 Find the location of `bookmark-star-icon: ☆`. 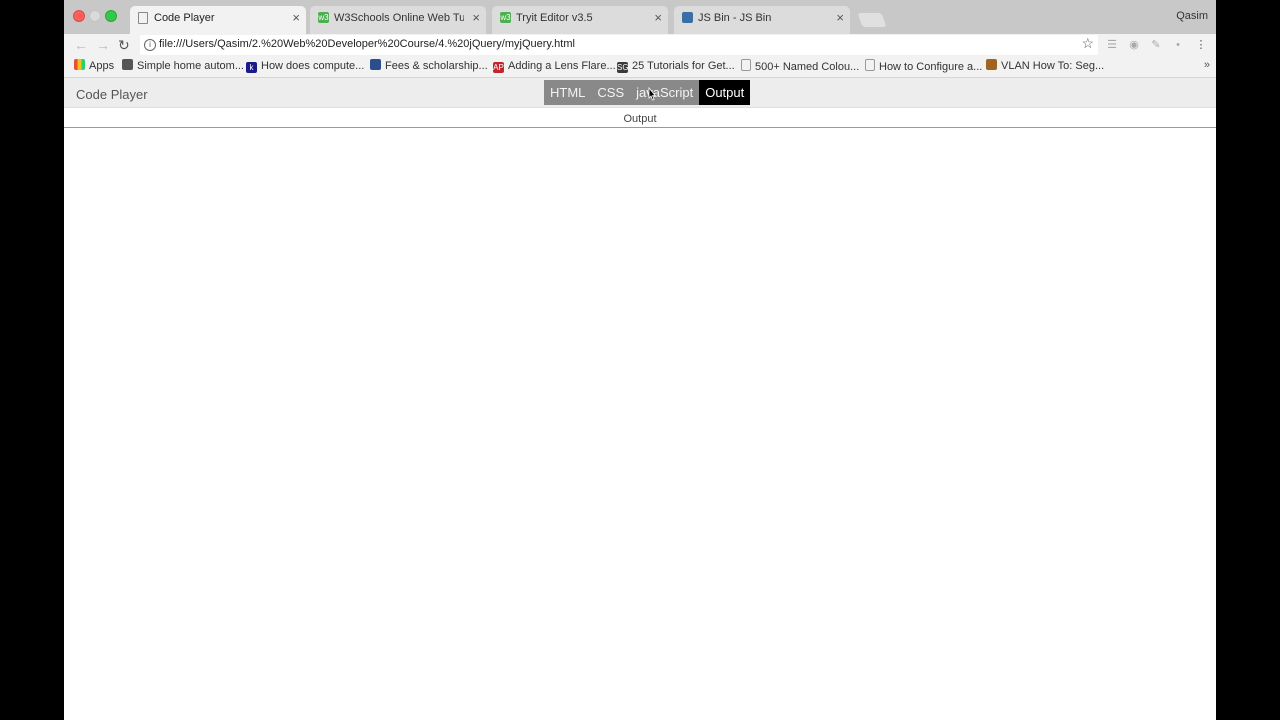

bookmark-star-icon: ☆ is located at coordinates (1087, 43).